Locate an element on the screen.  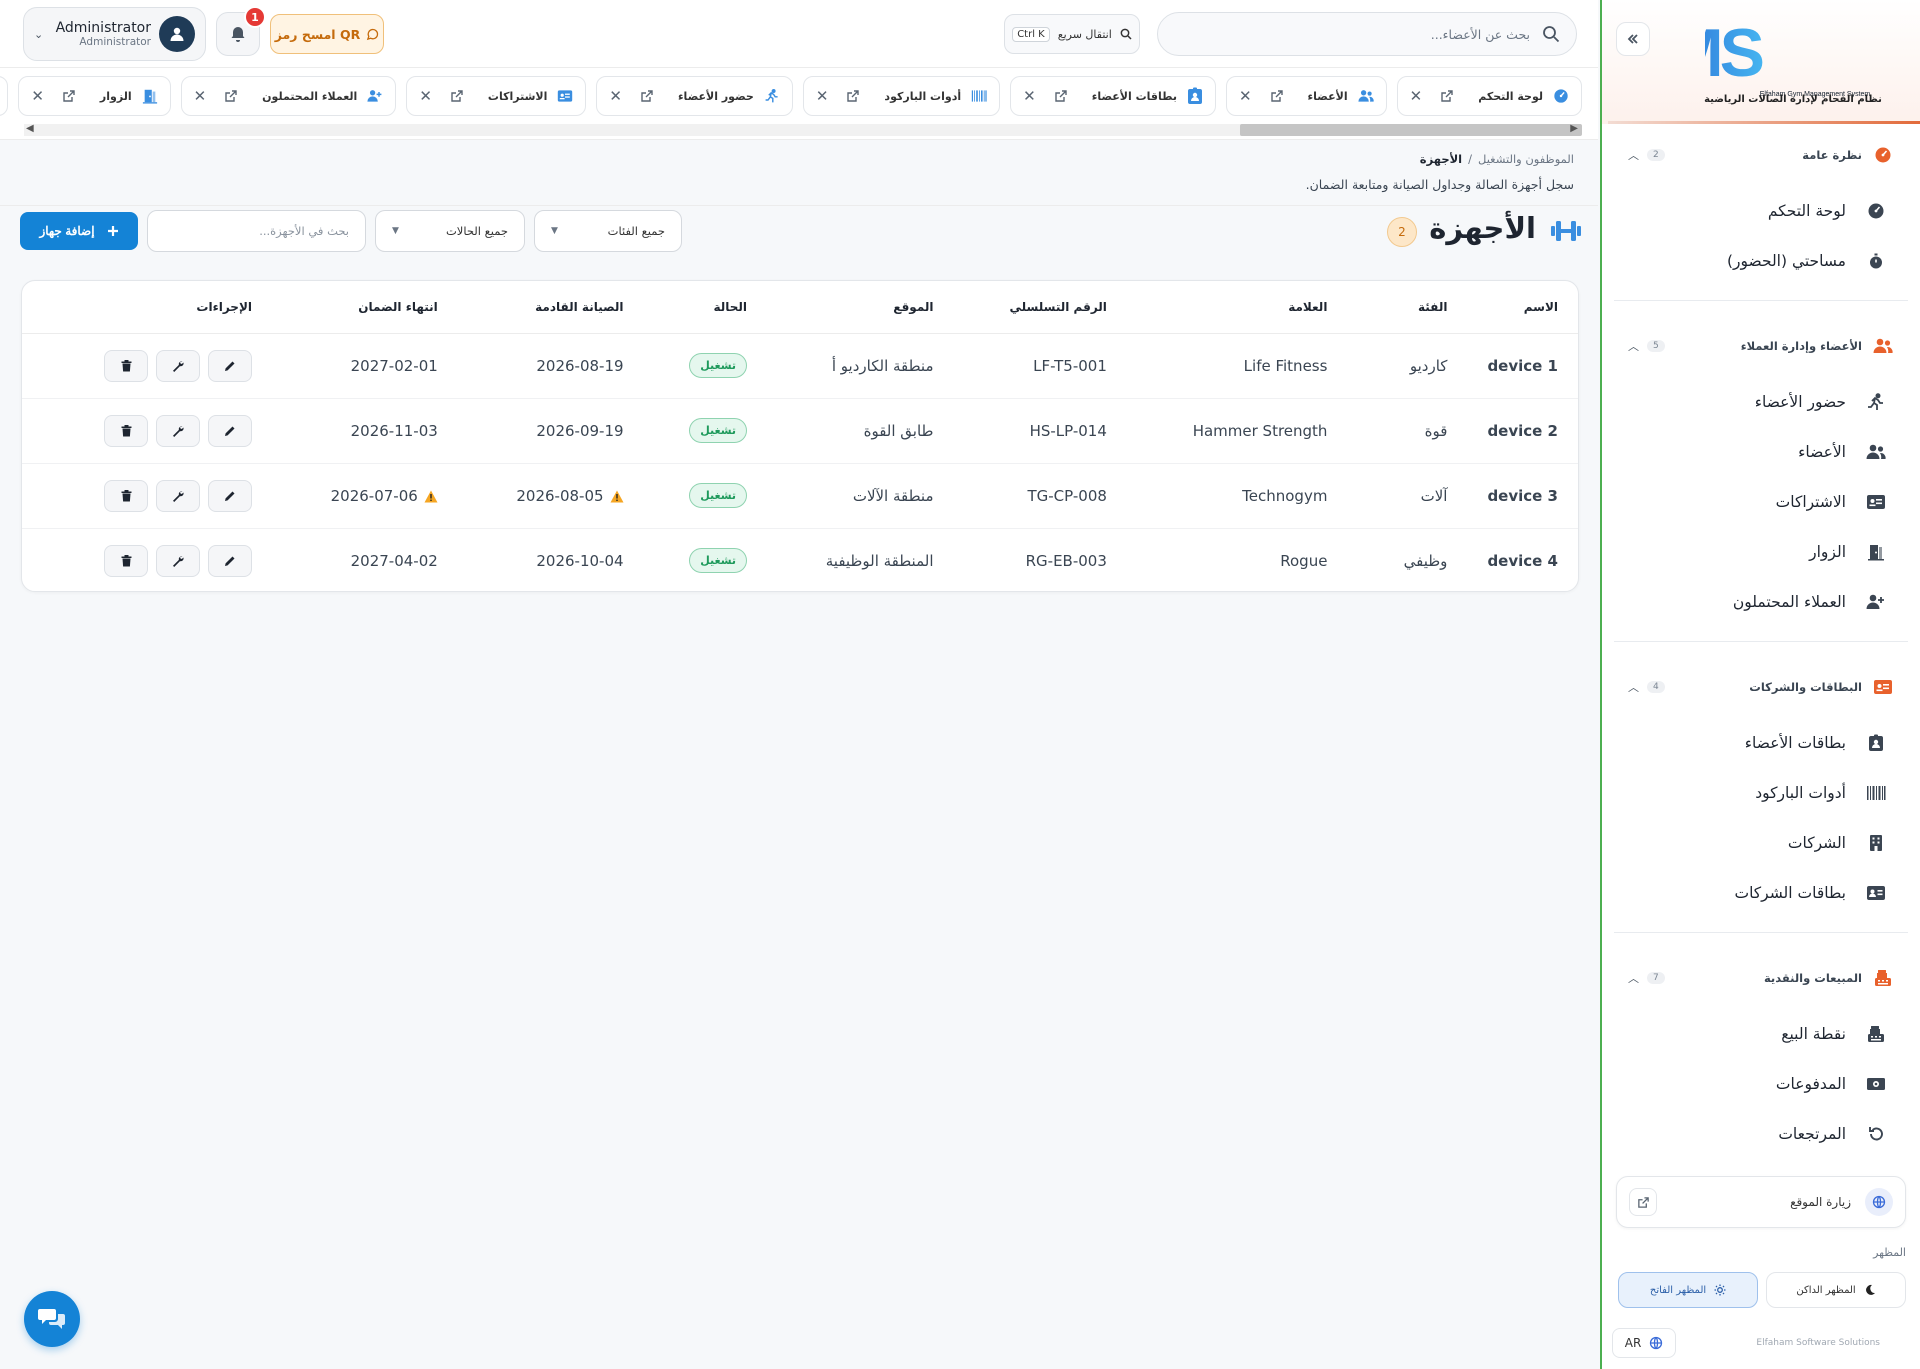
open-tab: الزوار ✕ is located at coordinates (94, 96).